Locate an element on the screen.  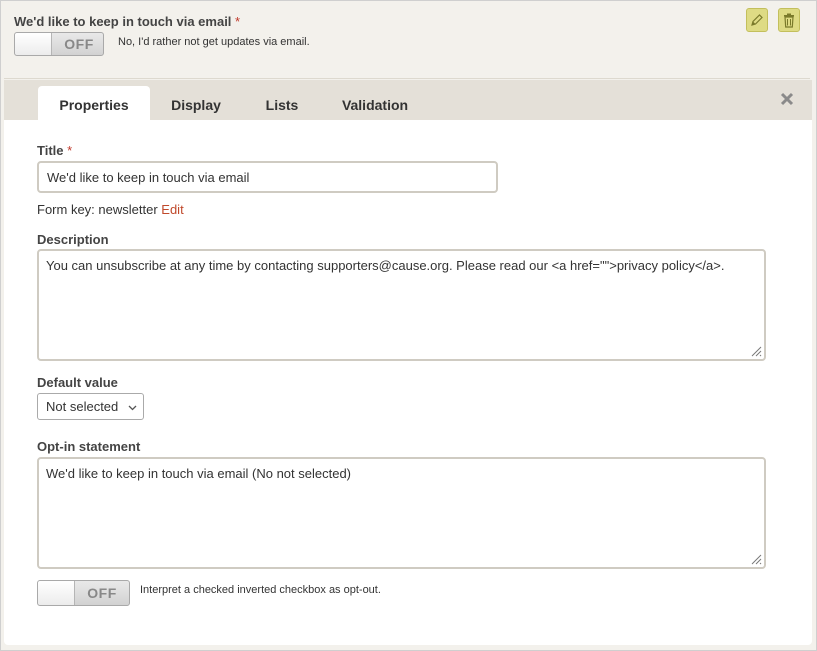
form-key: Form key: newsletter Edit is located at coordinates (110, 209).